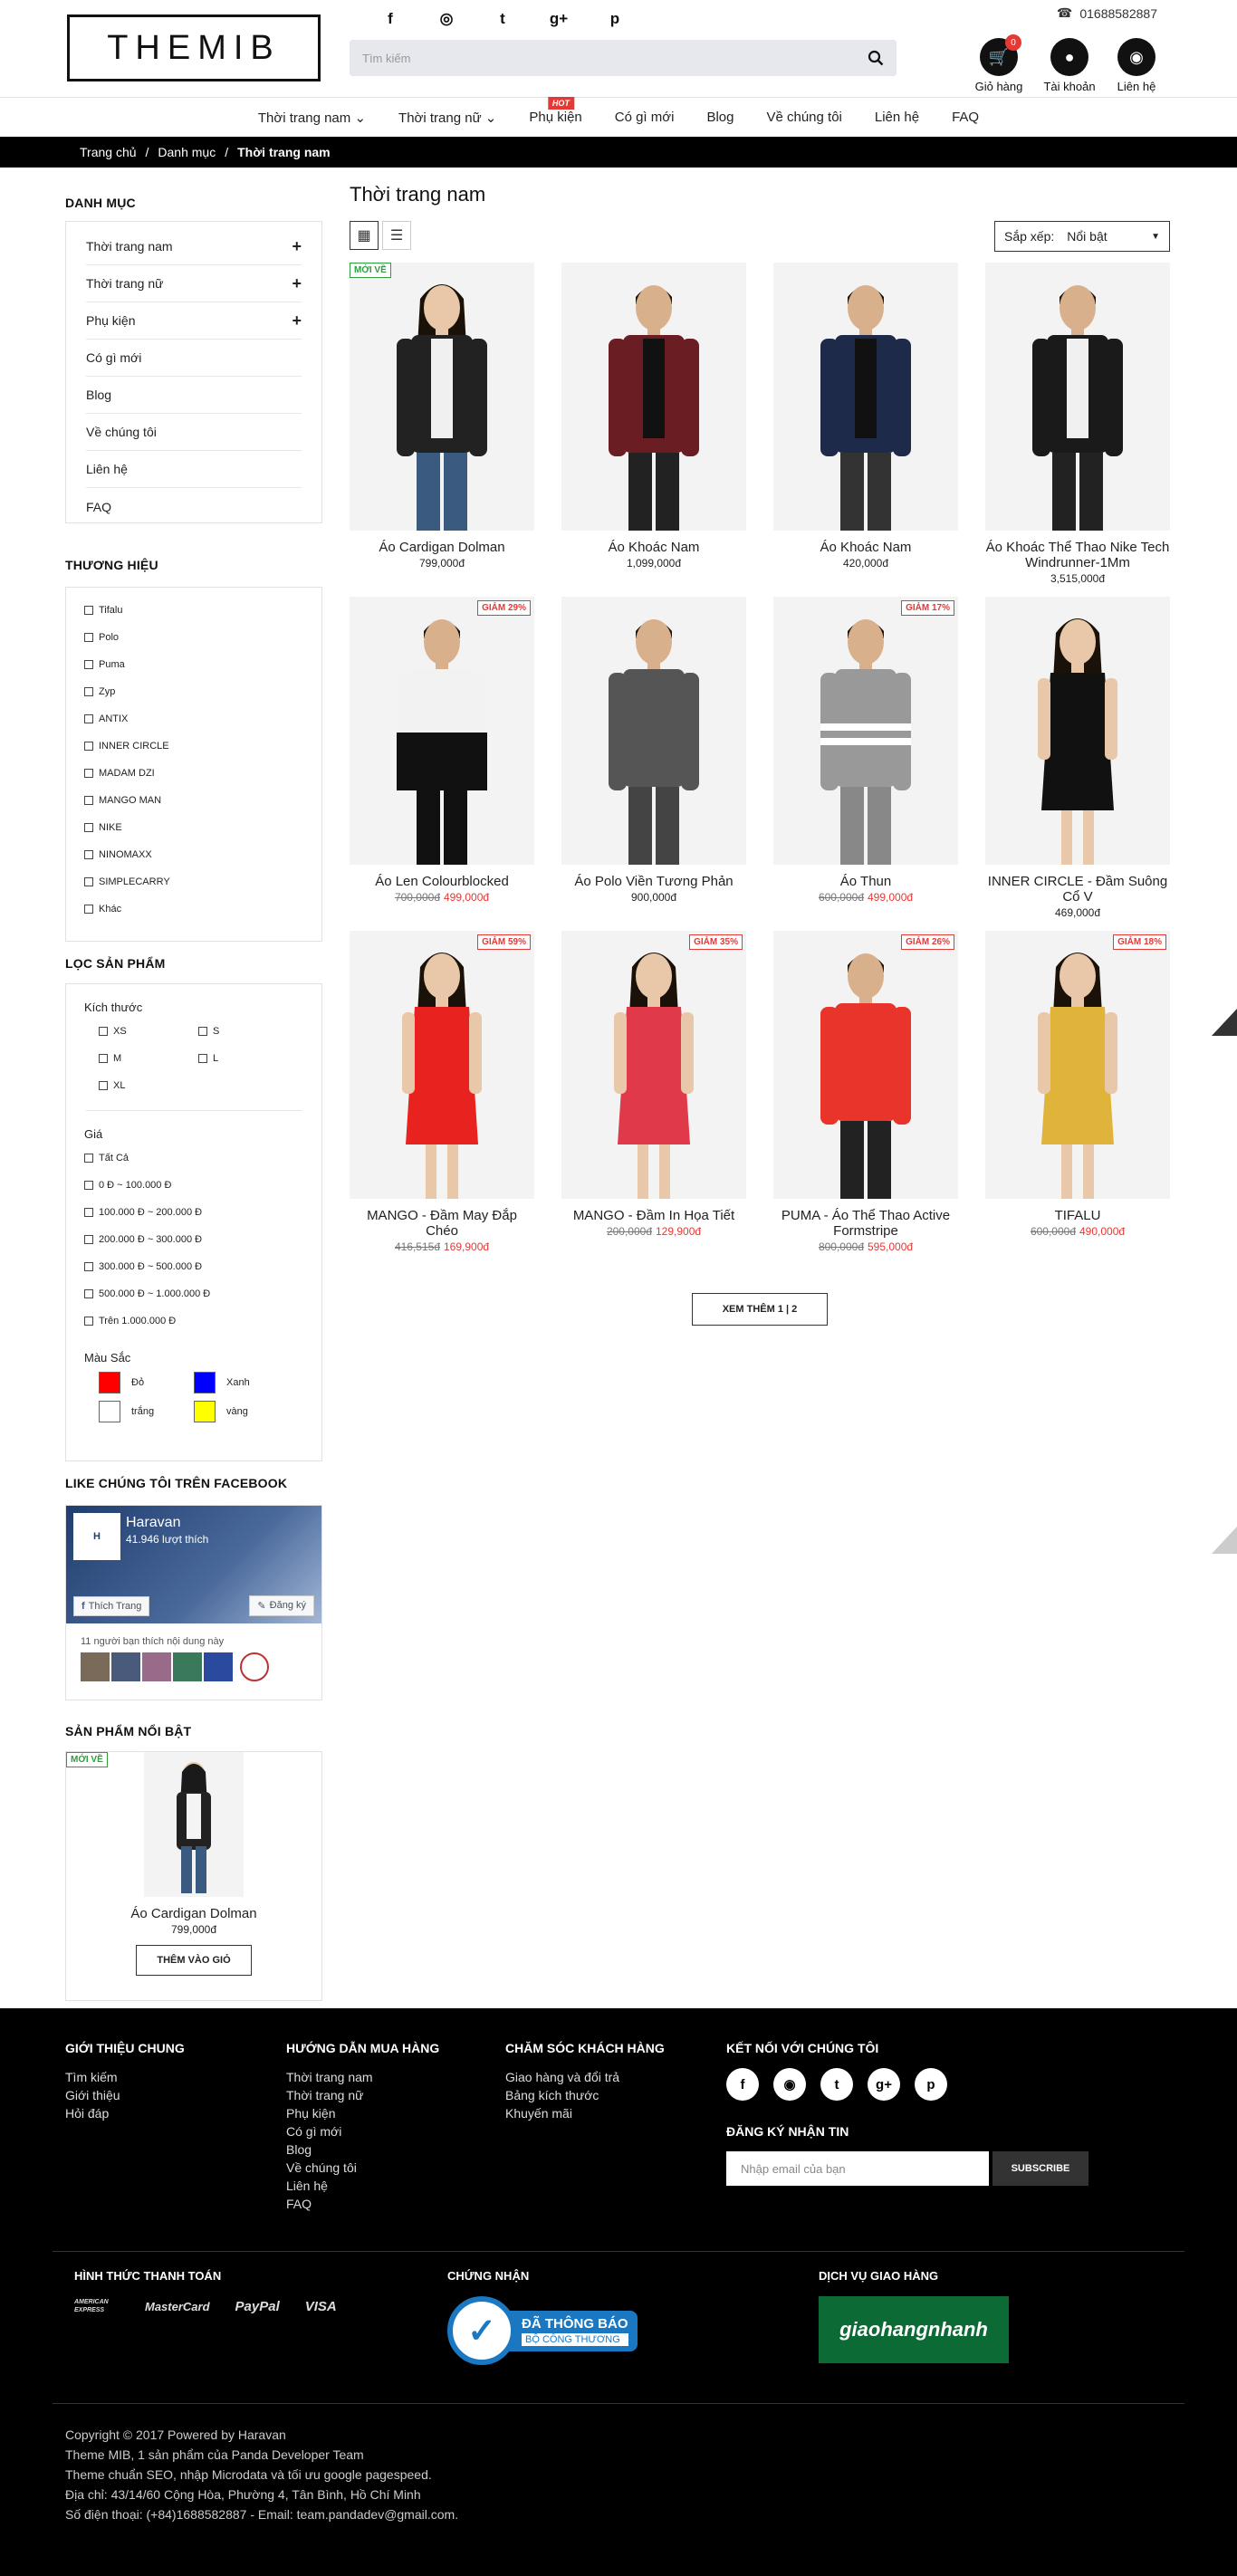 The width and height of the screenshot is (1237, 2576). What do you see at coordinates (187, 152) in the screenshot?
I see `breadcrumb-category: Danh mục` at bounding box center [187, 152].